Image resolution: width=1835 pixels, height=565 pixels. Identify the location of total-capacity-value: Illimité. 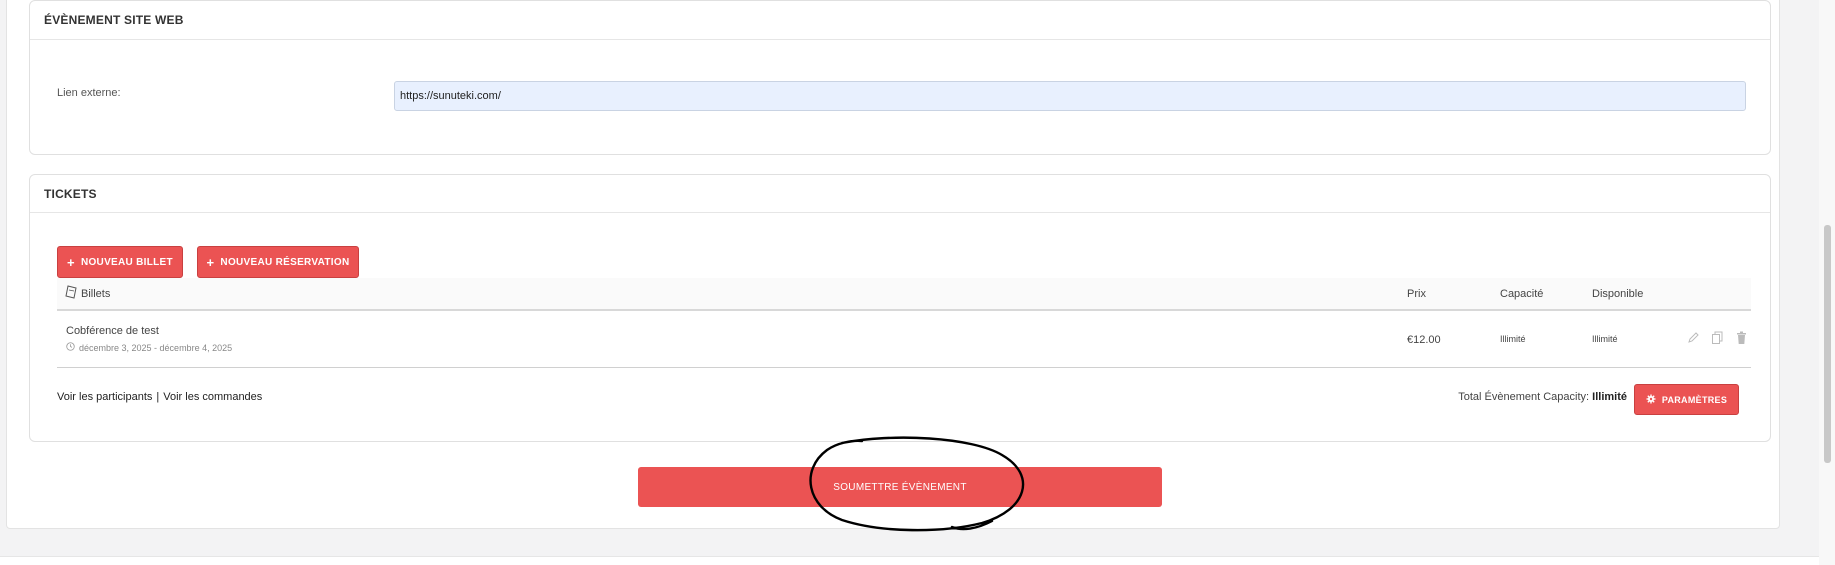
(1609, 397).